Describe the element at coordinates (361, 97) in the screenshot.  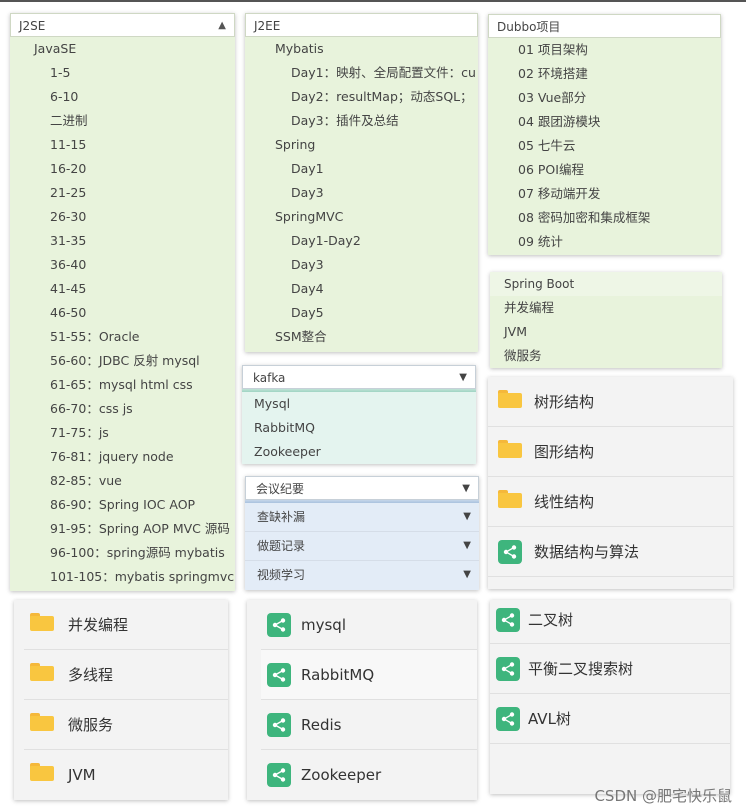
I see `tree-item: Day2：resultMap；动态SQL；` at that location.